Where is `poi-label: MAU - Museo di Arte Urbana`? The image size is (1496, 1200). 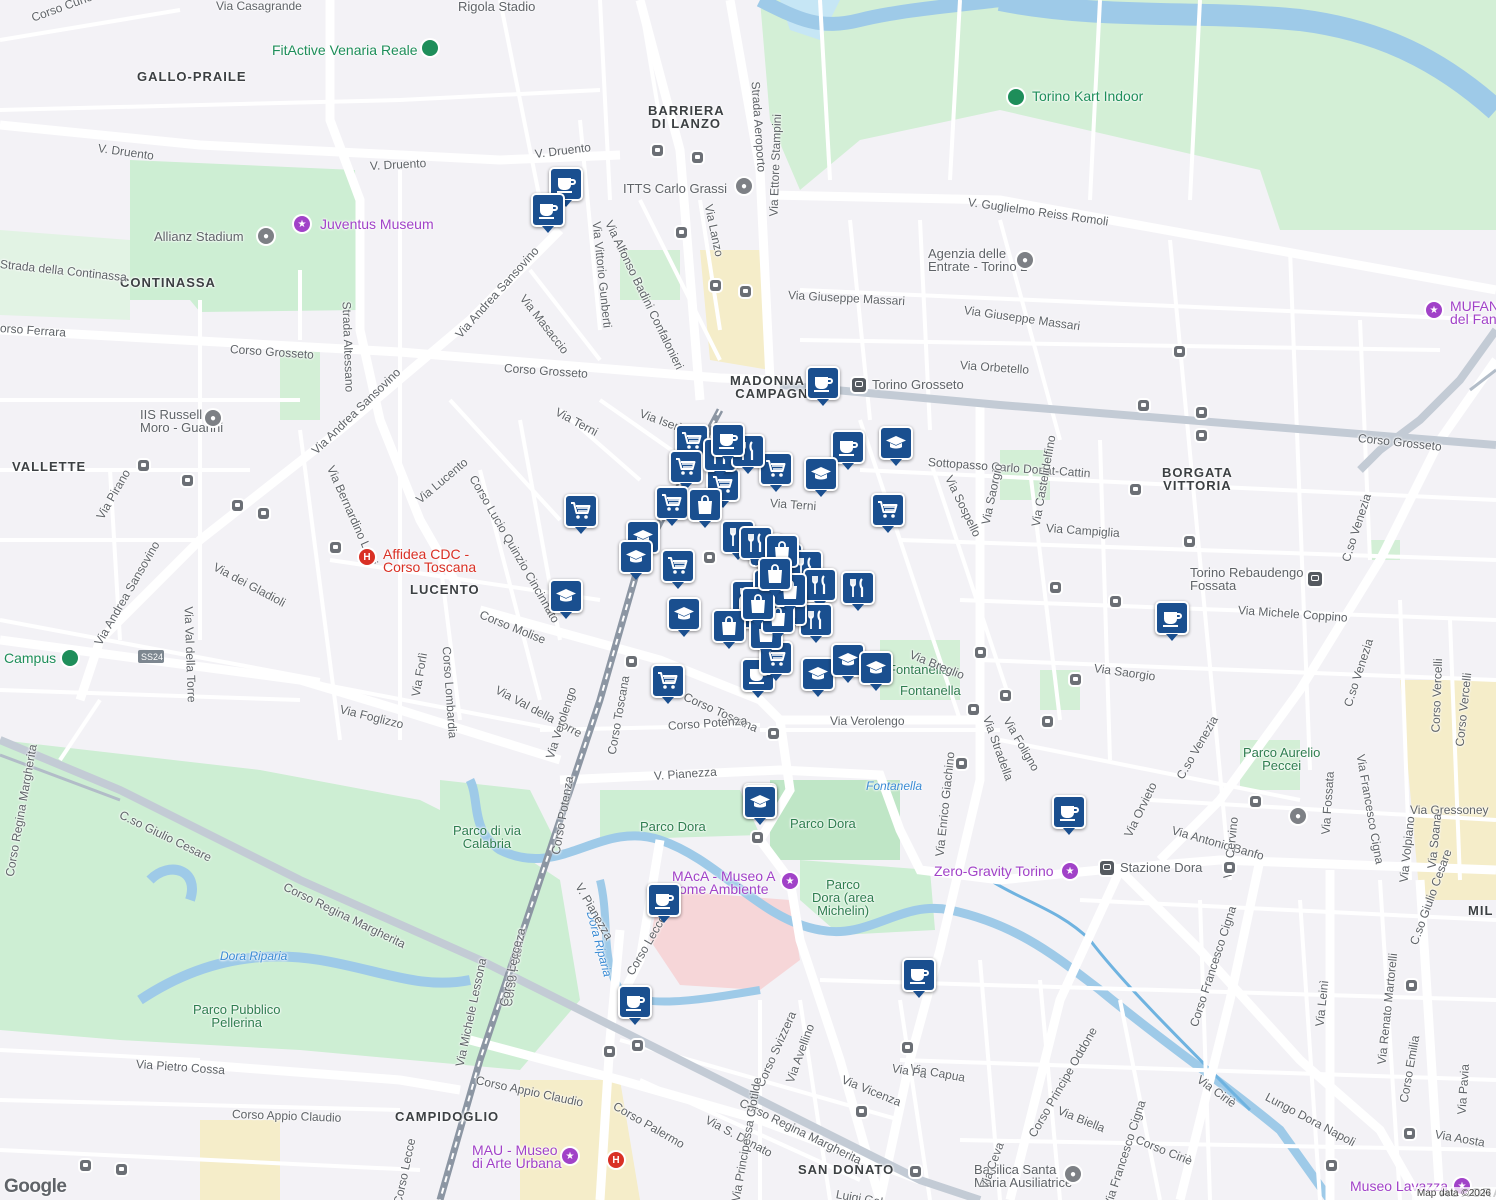
poi-label: MAU - Museo di Arte Urbana is located at coordinates (517, 1156).